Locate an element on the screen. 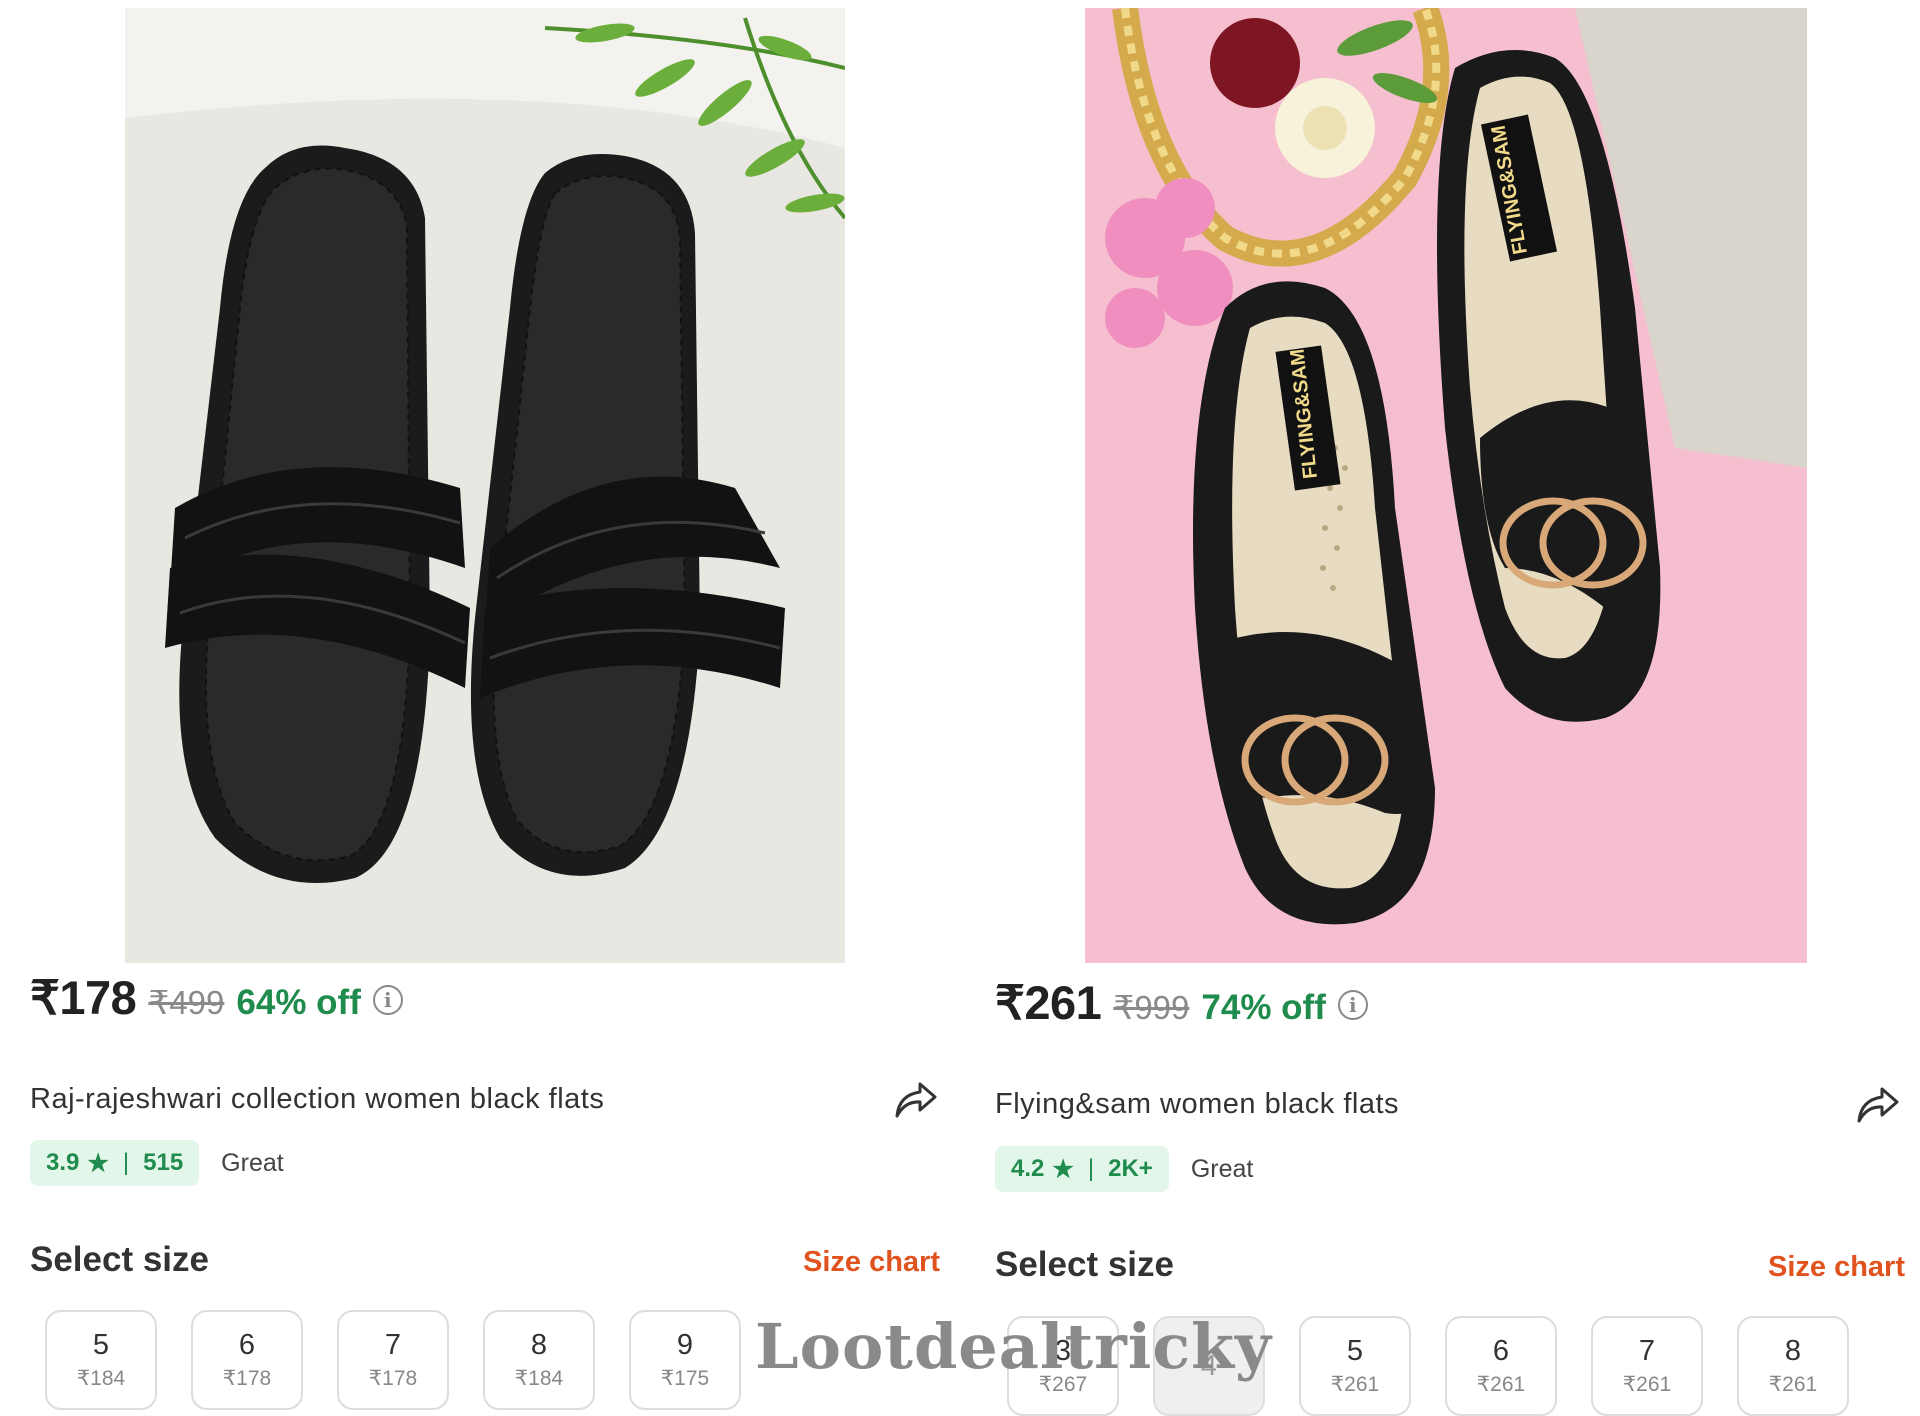 This screenshot has width=1920, height=1416. size-option: 8 ₹184 is located at coordinates (539, 1360).